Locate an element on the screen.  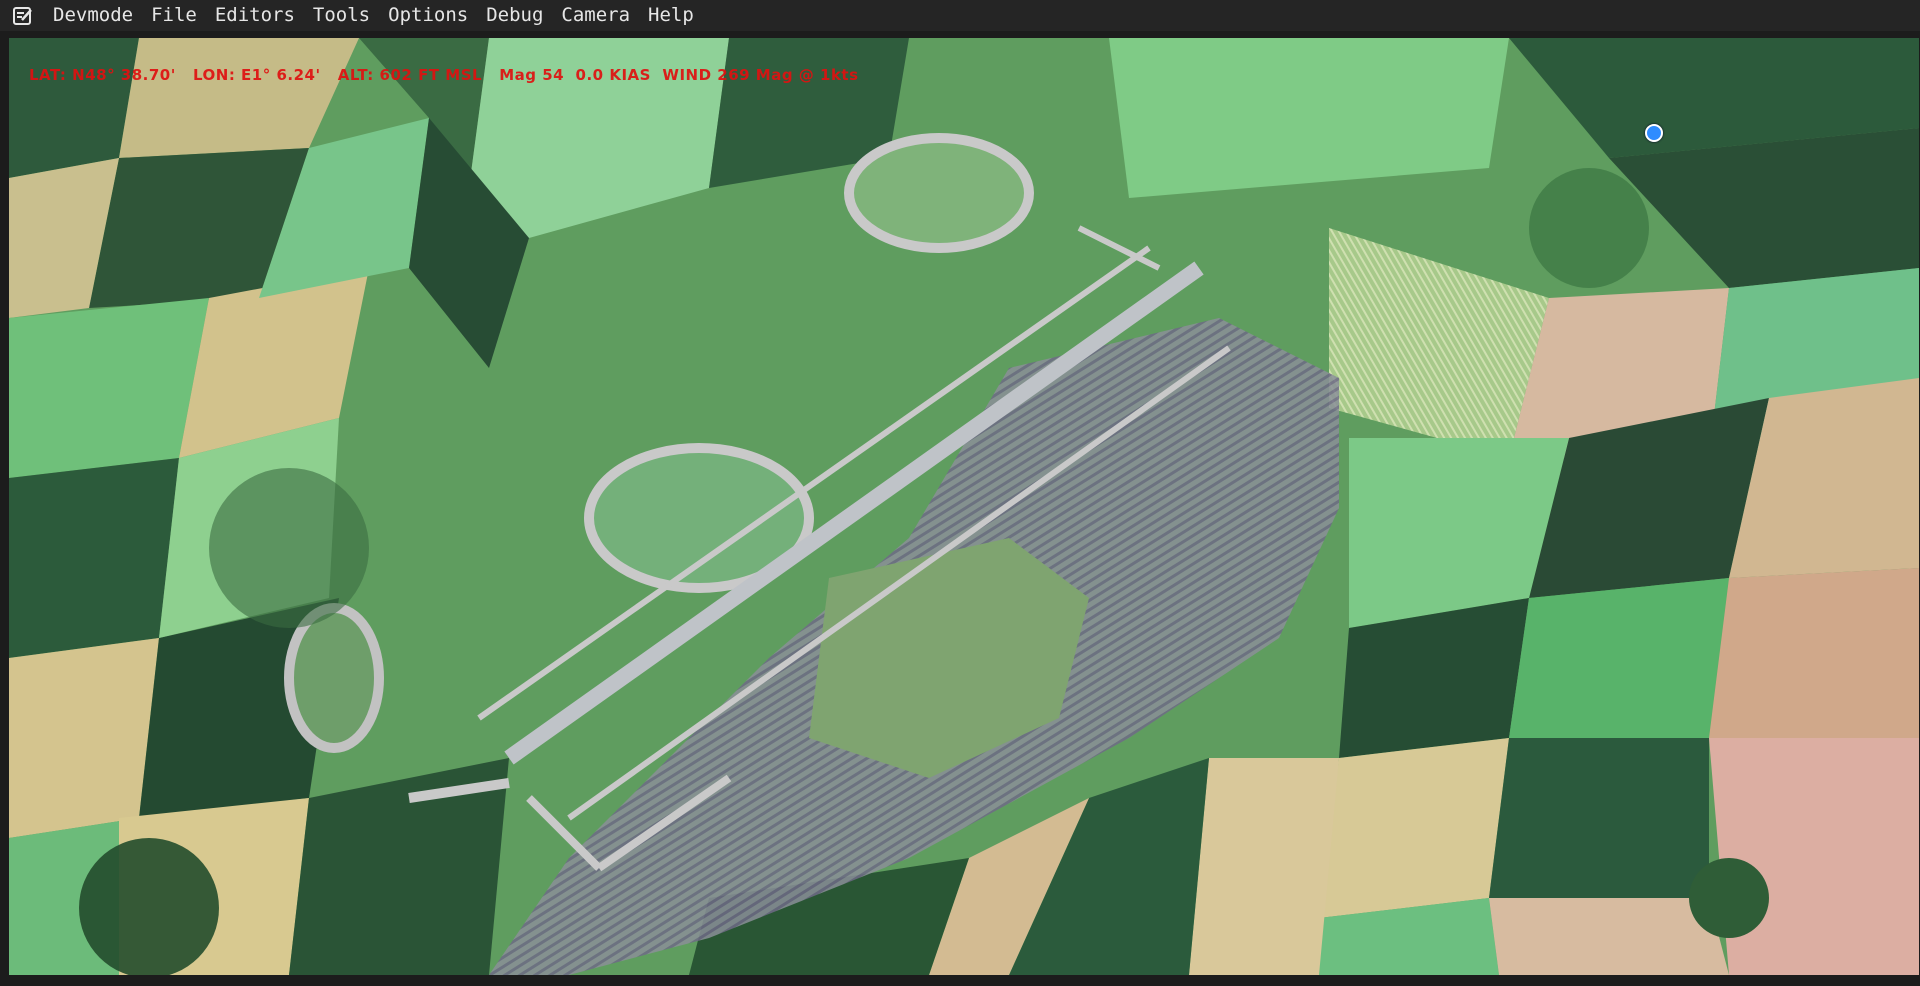
viewport-frame is located at coordinates (960, 980).